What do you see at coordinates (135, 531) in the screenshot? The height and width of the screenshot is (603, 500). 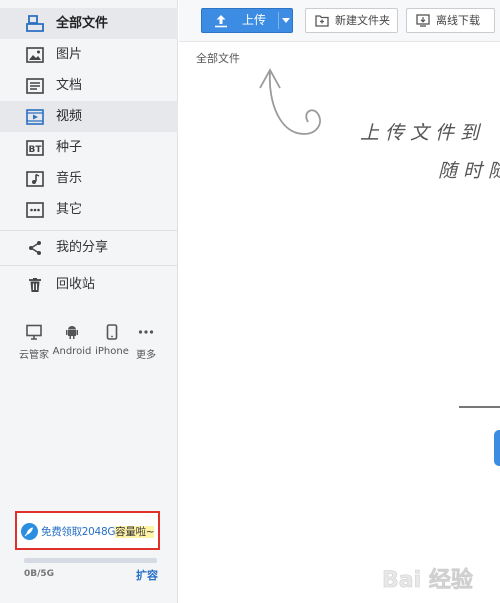 I see `promo-highlight: 容量啦~` at bounding box center [135, 531].